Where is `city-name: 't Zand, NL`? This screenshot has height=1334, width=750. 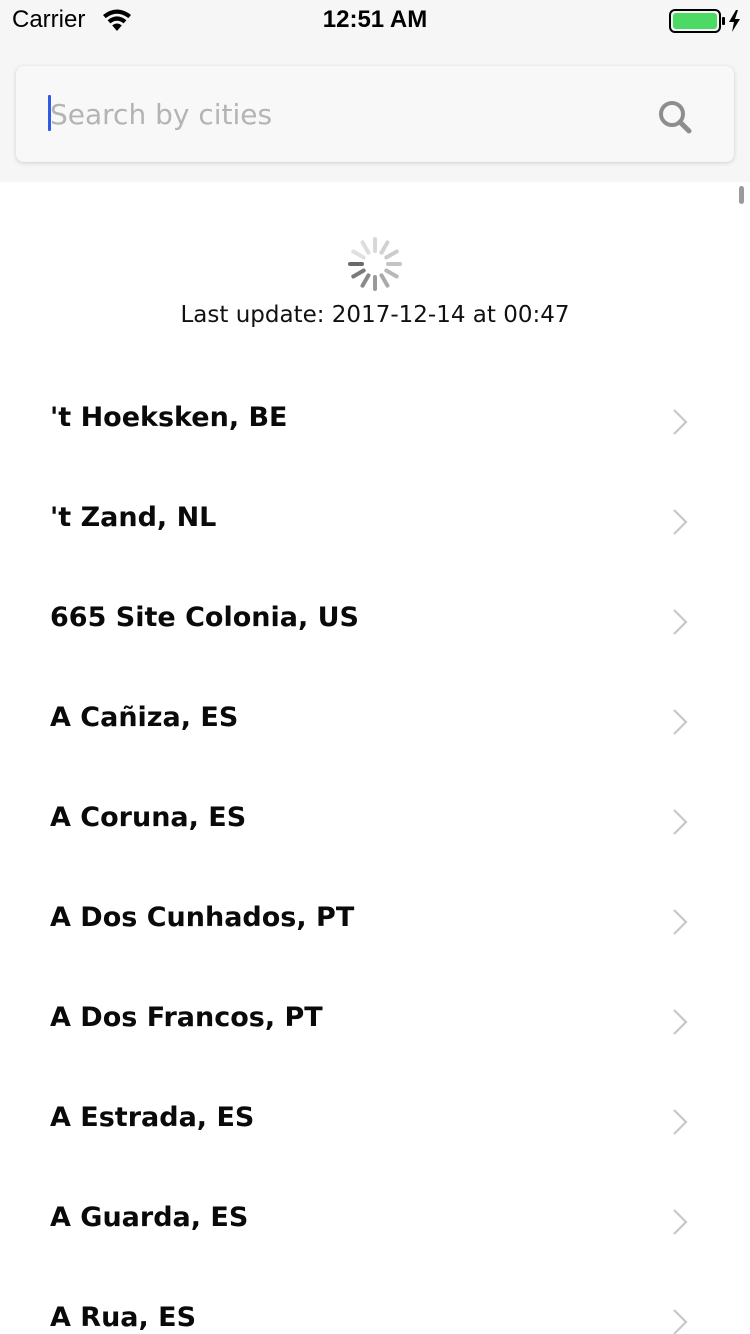
city-name: 't Zand, NL is located at coordinates (133, 517).